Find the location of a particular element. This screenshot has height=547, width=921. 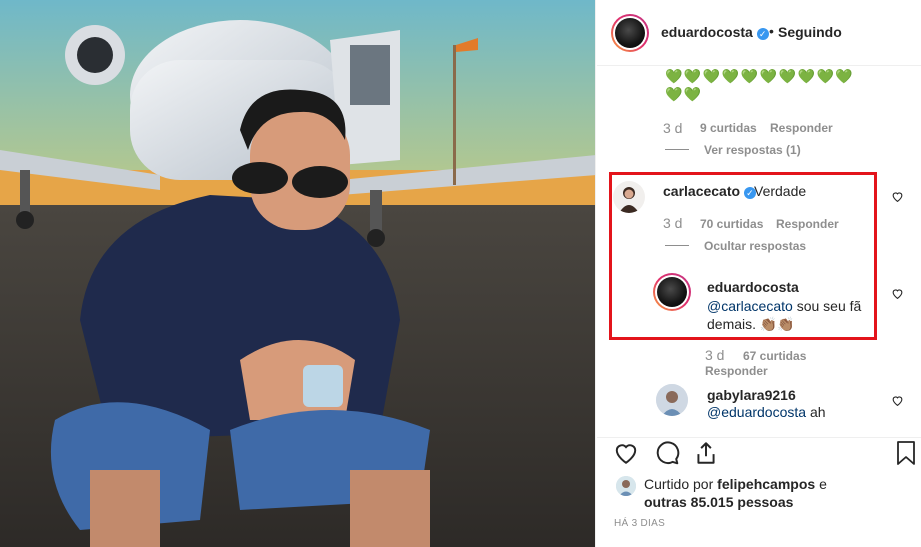

view-replies-button: Ver respostas (1) is located at coordinates (752, 150).